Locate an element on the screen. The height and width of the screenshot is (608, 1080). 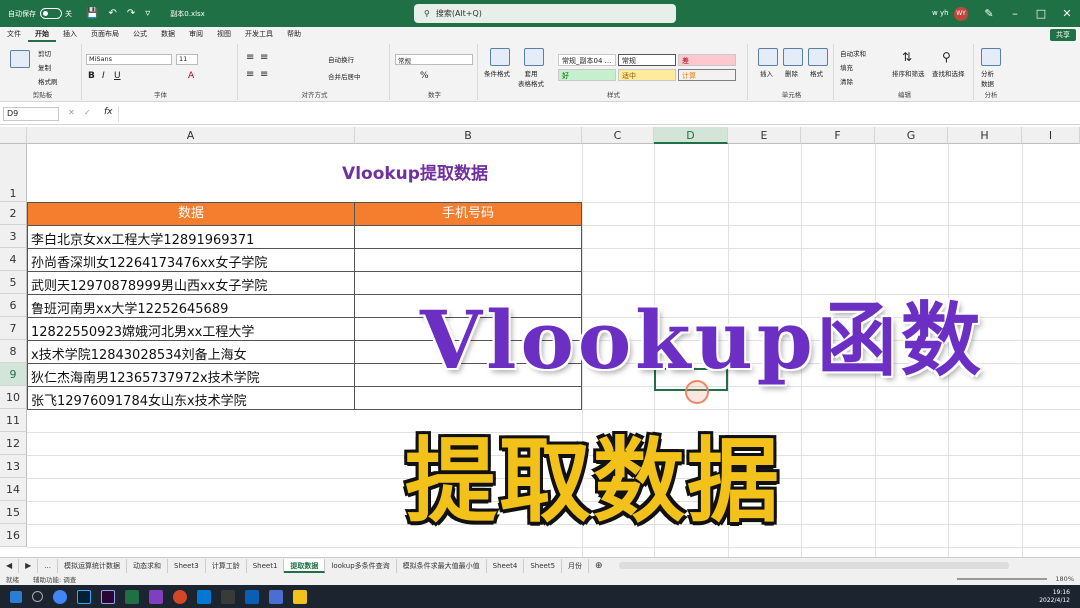
next-sheet-icon: ▶ is located at coordinates (29, 565).